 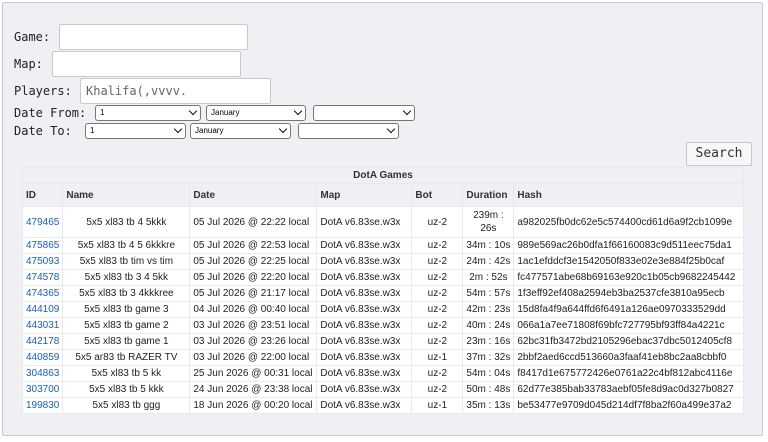 I want to click on name-cell: 5x5 xl83 tb 4 5kkk, so click(x=126, y=222).